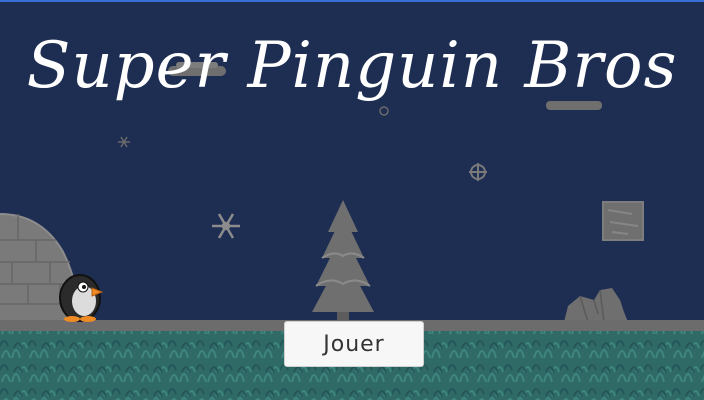  What do you see at coordinates (354, 344) in the screenshot?
I see `play-button: Jouer` at bounding box center [354, 344].